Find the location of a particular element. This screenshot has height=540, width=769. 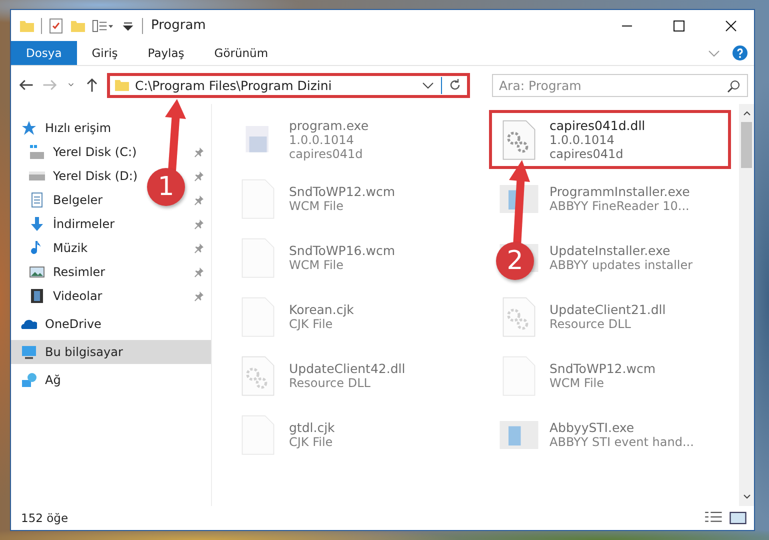

file-name: SndToWP16.wcm is located at coordinates (342, 250).